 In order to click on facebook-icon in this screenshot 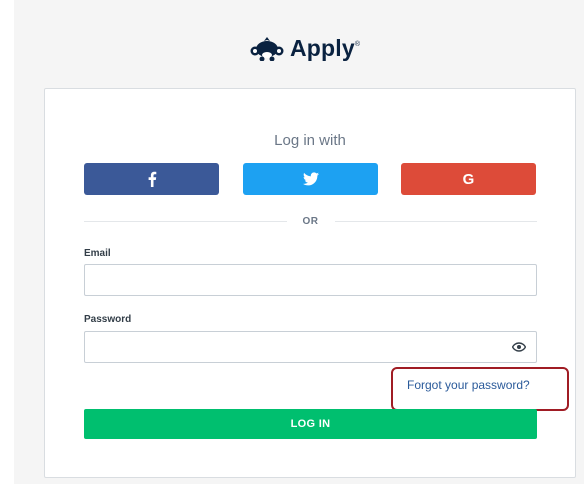, I will do `click(152, 179)`.